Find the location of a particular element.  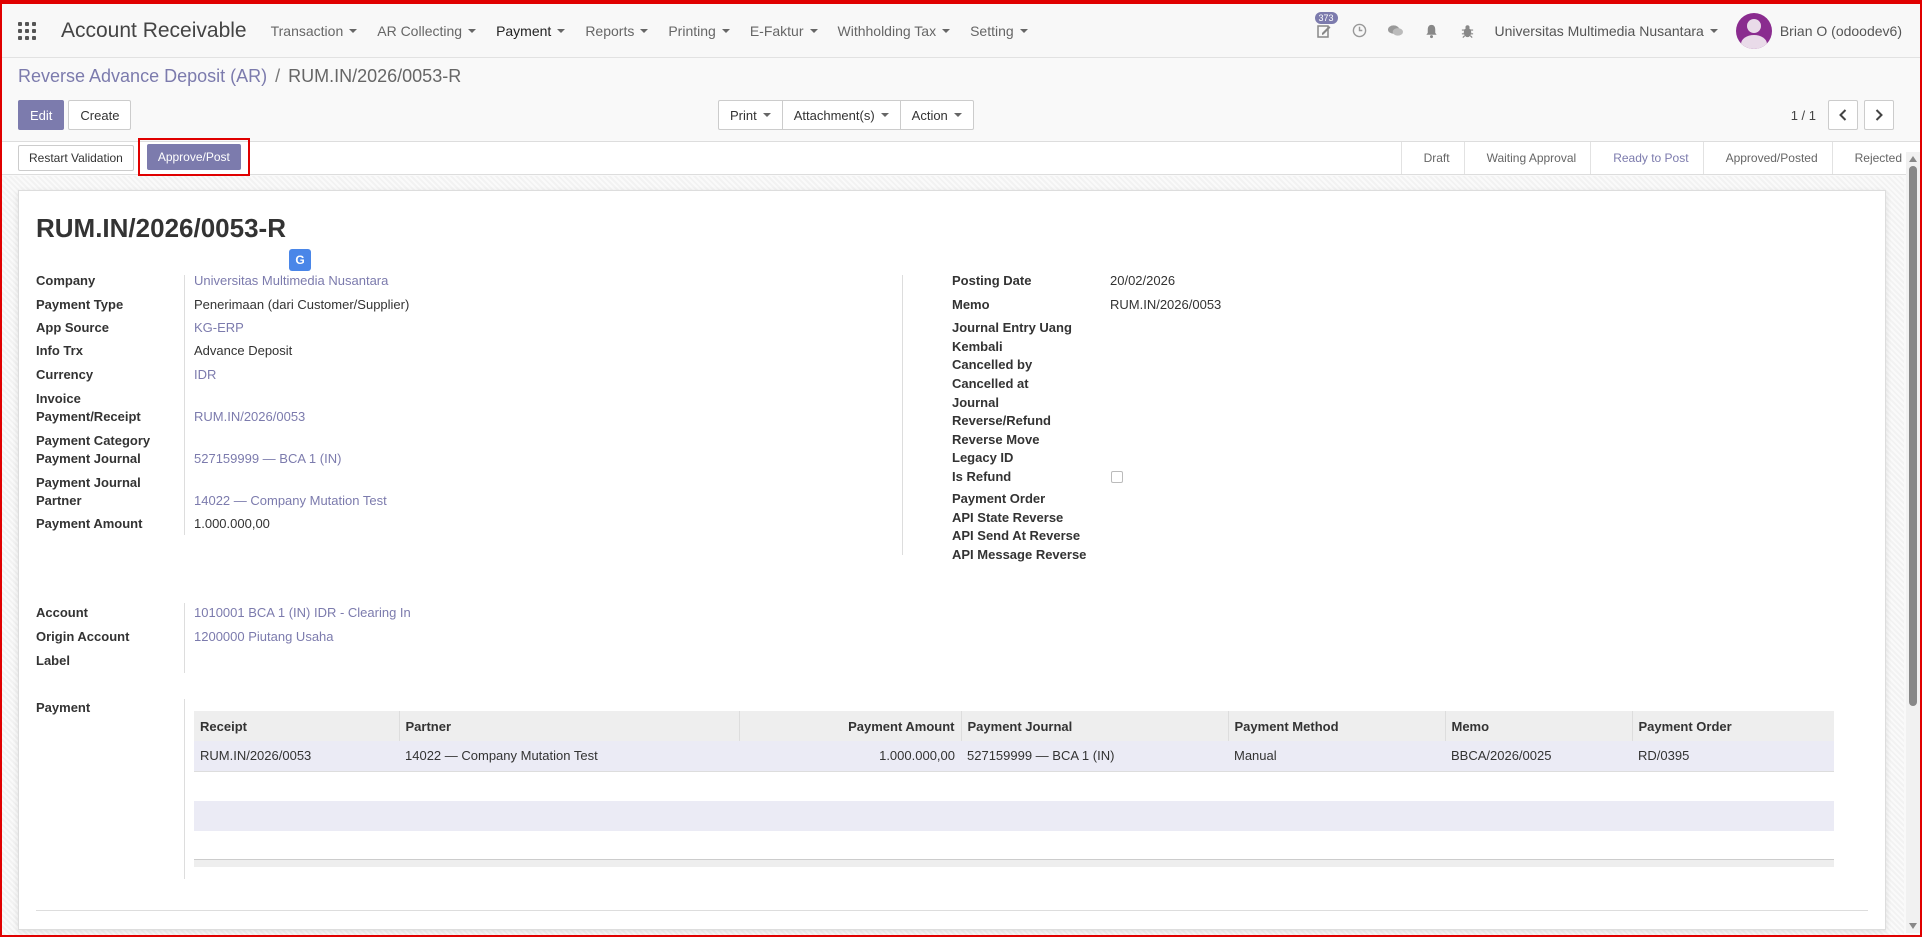

action-dropdown: Action is located at coordinates (936, 115).